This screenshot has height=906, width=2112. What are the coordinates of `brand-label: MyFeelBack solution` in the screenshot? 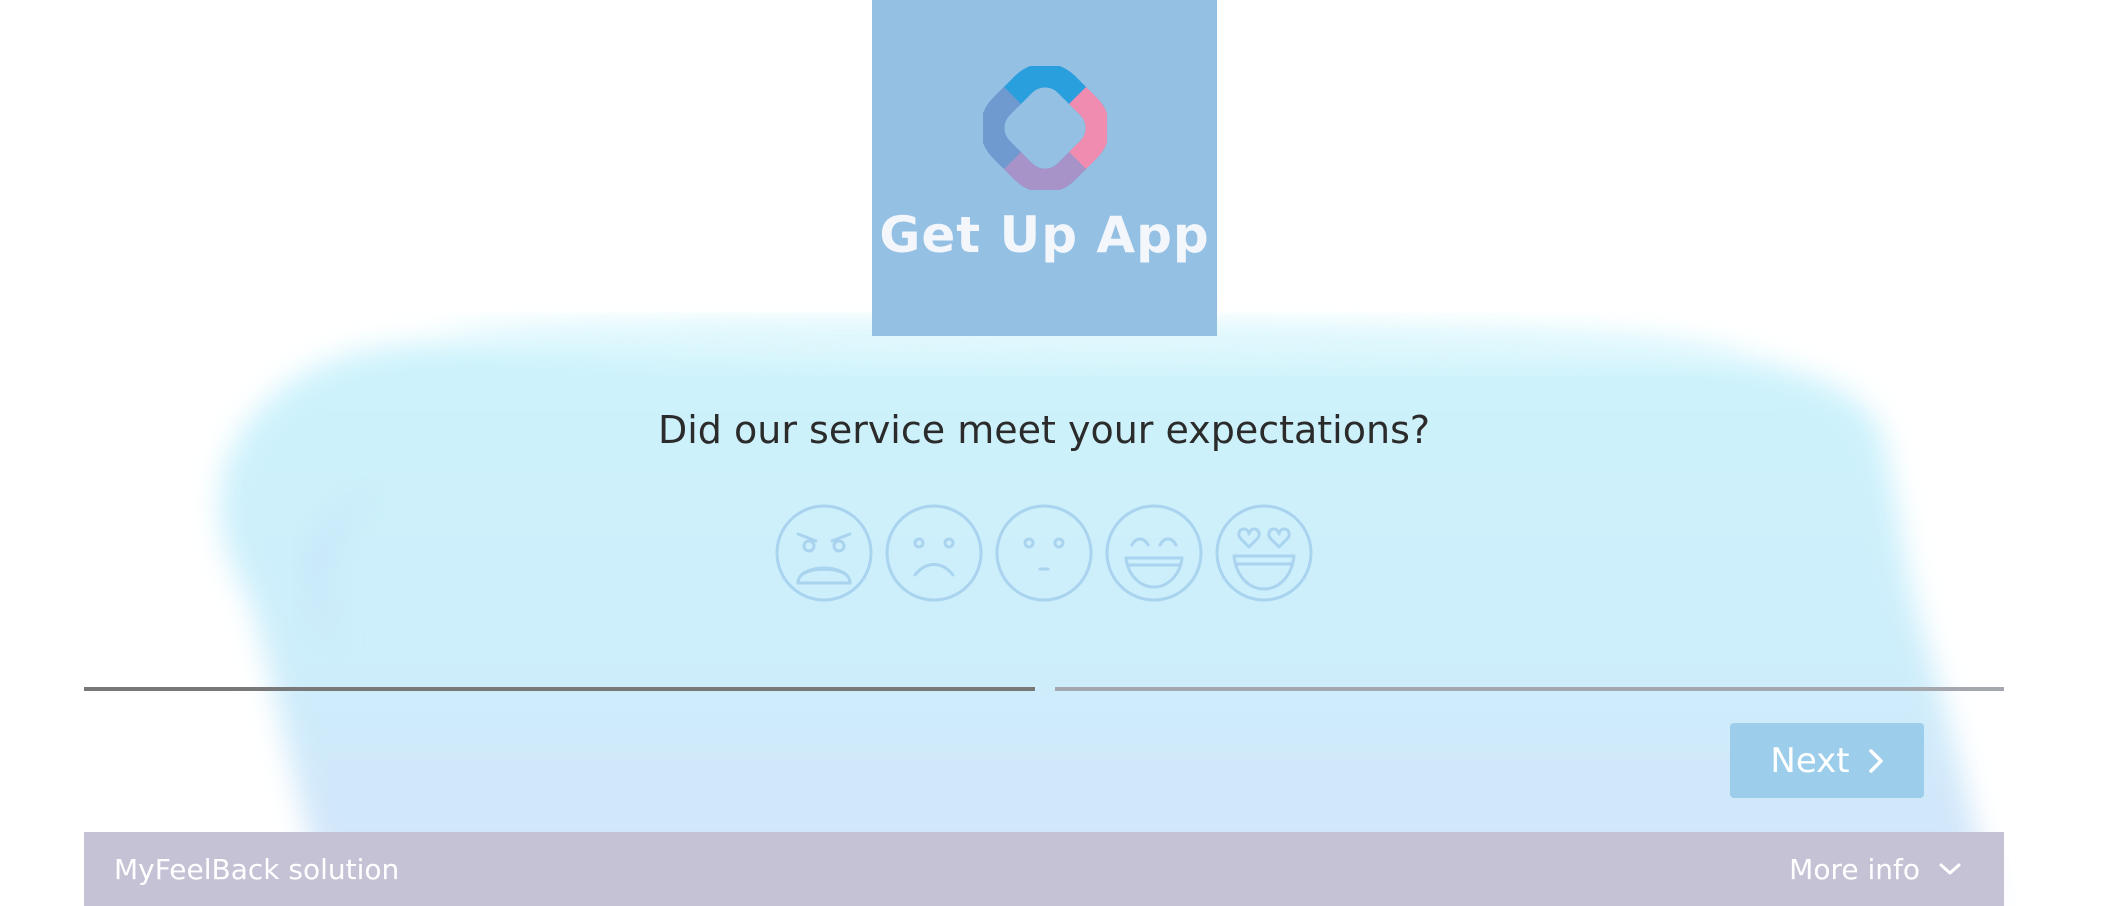 It's located at (257, 869).